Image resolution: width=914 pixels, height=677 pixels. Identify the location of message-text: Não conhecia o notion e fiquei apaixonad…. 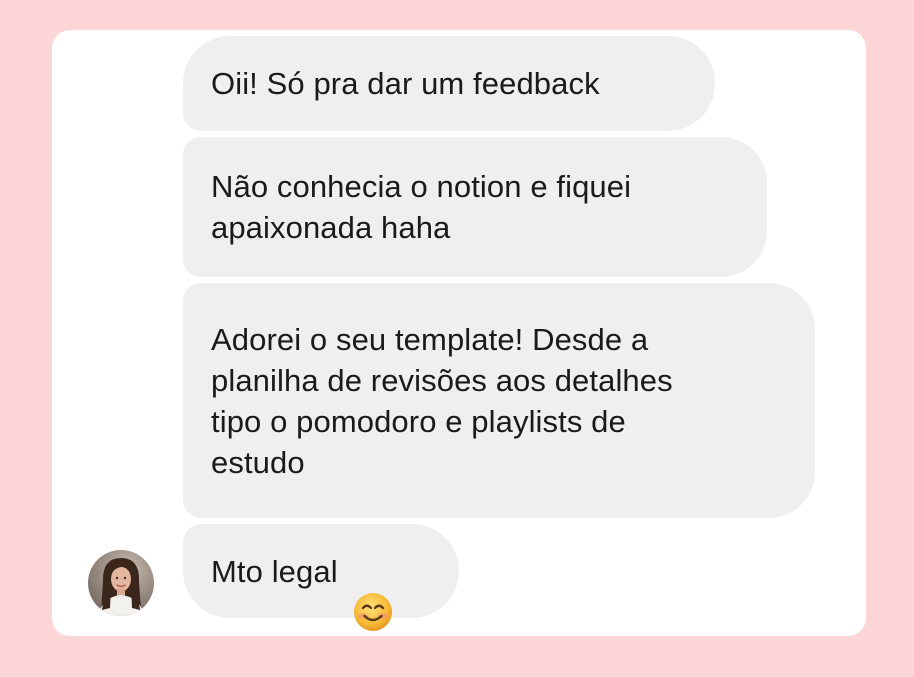
(421, 207).